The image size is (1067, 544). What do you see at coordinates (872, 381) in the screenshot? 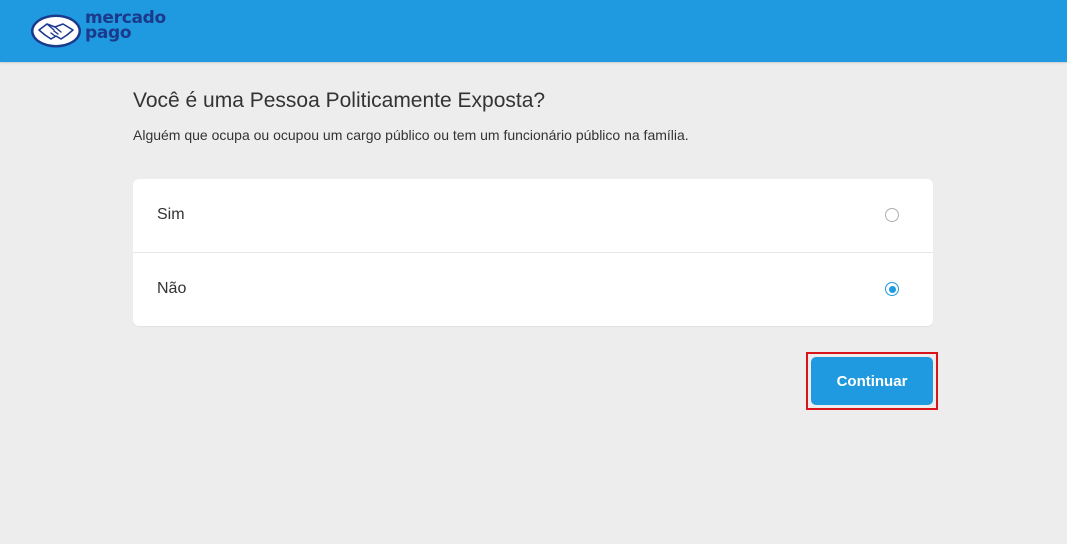
I see `continue-button: Continuar` at bounding box center [872, 381].